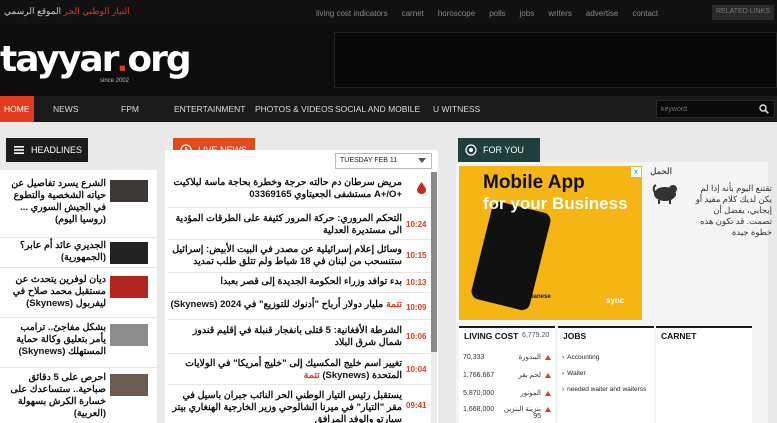 This screenshot has width=777, height=423. Describe the element at coordinates (416, 282) in the screenshot. I see `live-news-time: 10:13` at that location.